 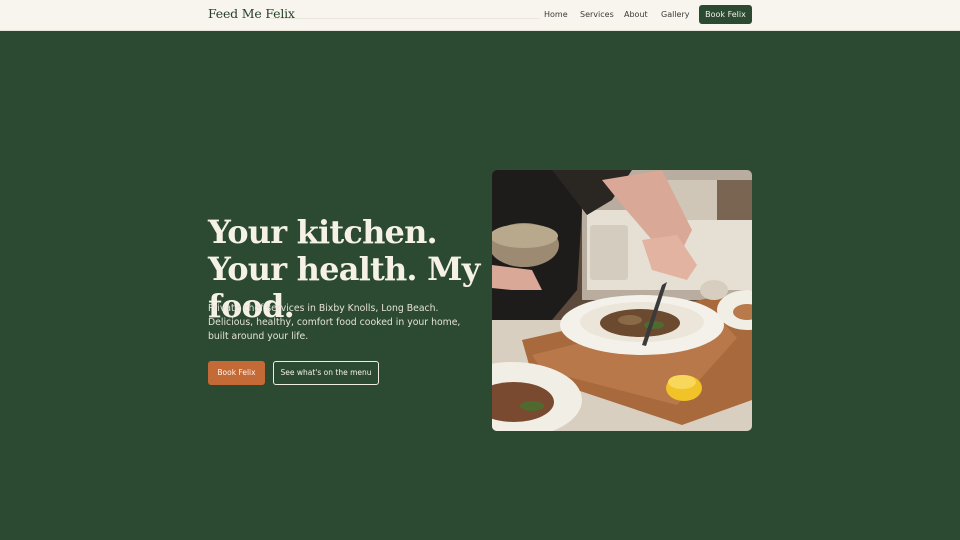 I want to click on nav-link-gallery: Gallery, so click(x=675, y=14).